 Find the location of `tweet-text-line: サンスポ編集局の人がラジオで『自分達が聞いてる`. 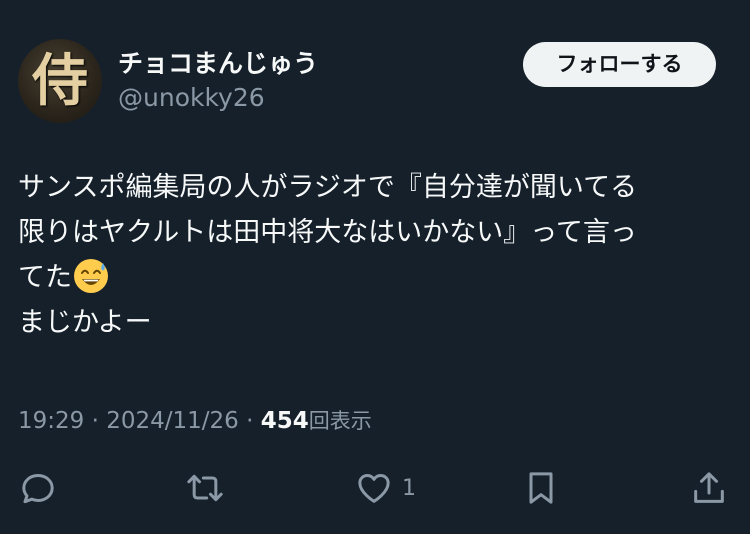

tweet-text-line: サンスポ編集局の人がラジオで『自分達が聞いてる is located at coordinates (328, 187).